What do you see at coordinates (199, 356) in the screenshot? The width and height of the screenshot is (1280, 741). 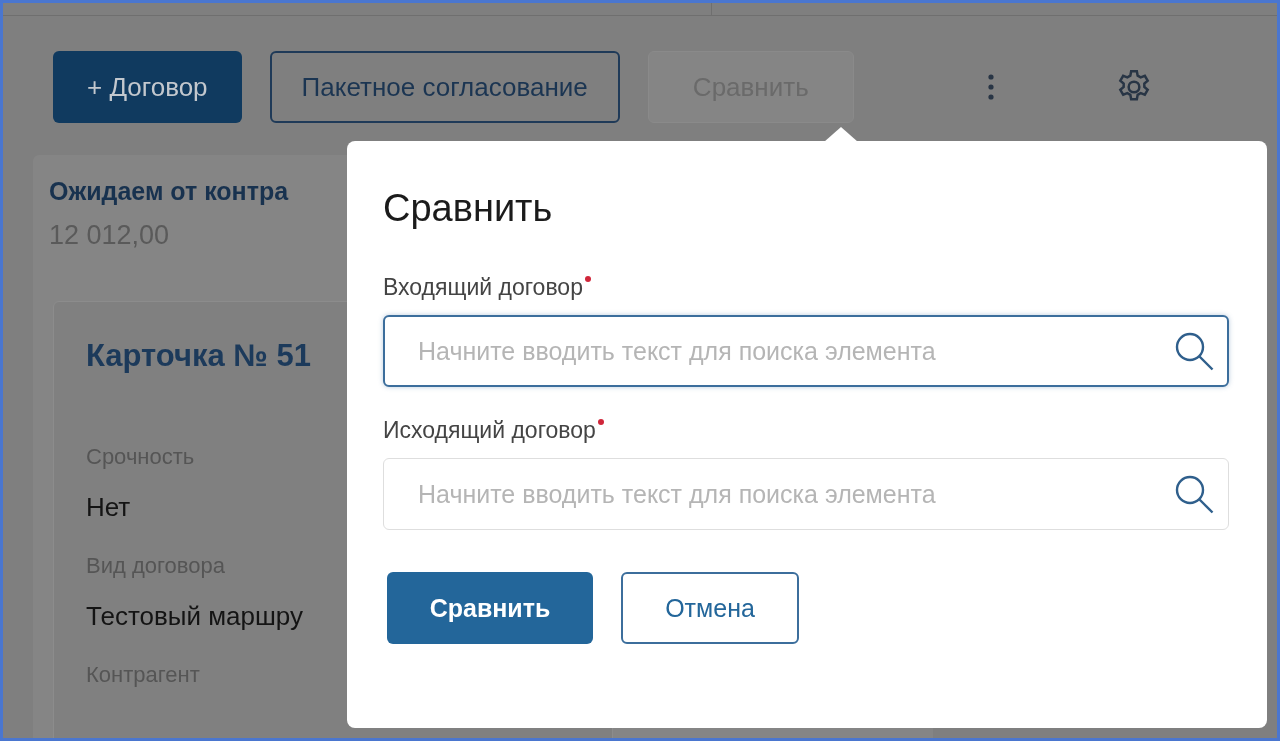 I see `card-title: Карточка № 51` at bounding box center [199, 356].